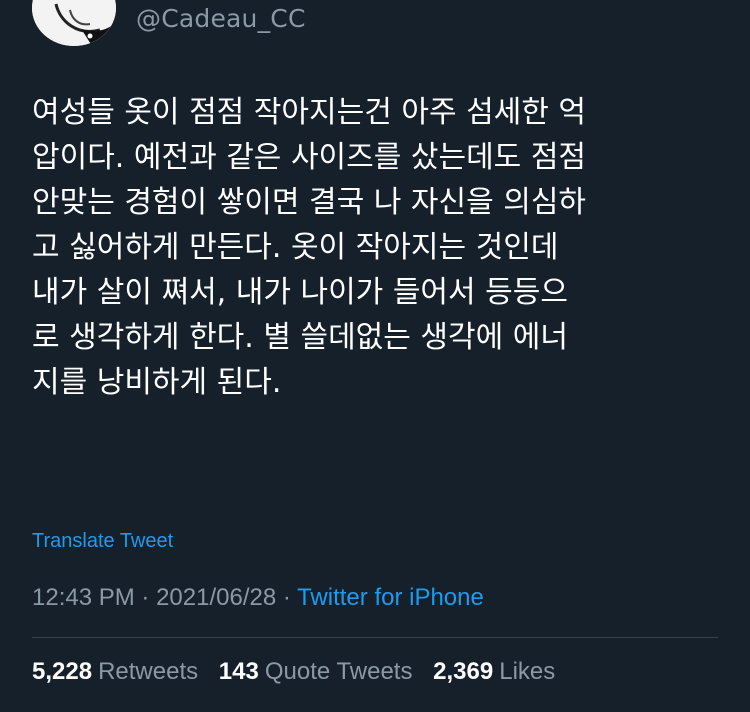 The image size is (750, 712). Describe the element at coordinates (83, 597) in the screenshot. I see `tweet-time: 12:43 PM` at that location.